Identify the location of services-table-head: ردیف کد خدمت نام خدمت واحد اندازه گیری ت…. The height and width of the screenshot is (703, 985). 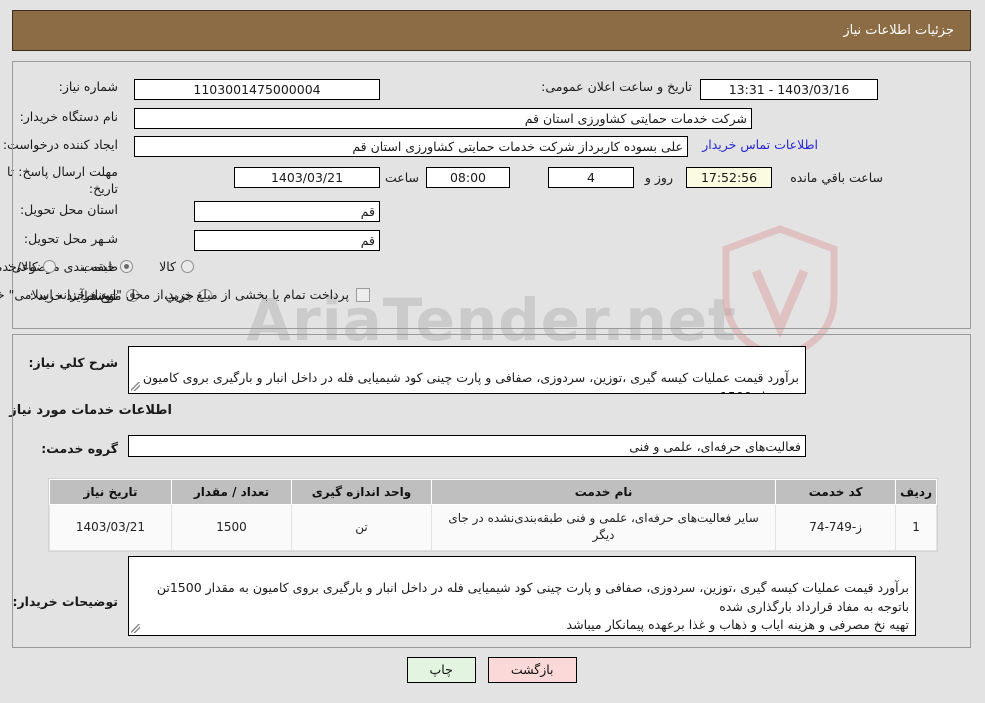
(494, 492).